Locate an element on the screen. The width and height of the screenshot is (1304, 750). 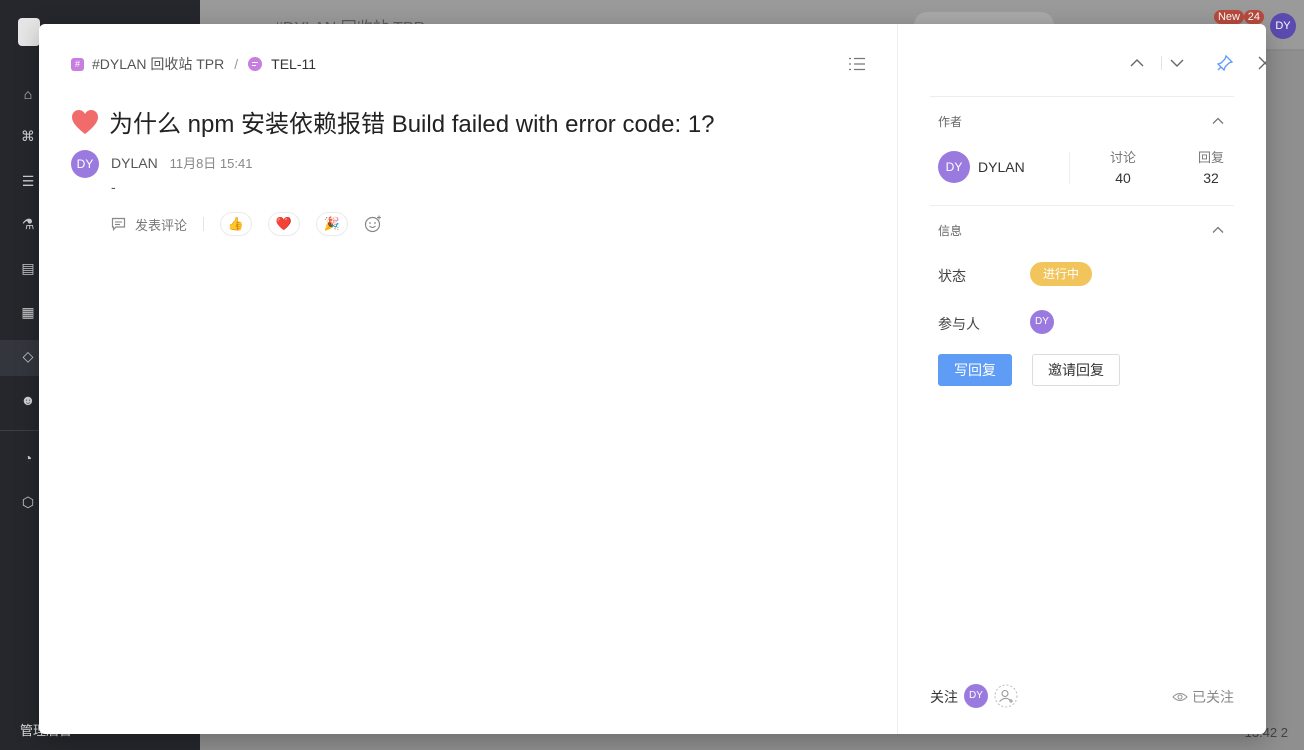
reaction-heart: ❤️ is located at coordinates (284, 224).